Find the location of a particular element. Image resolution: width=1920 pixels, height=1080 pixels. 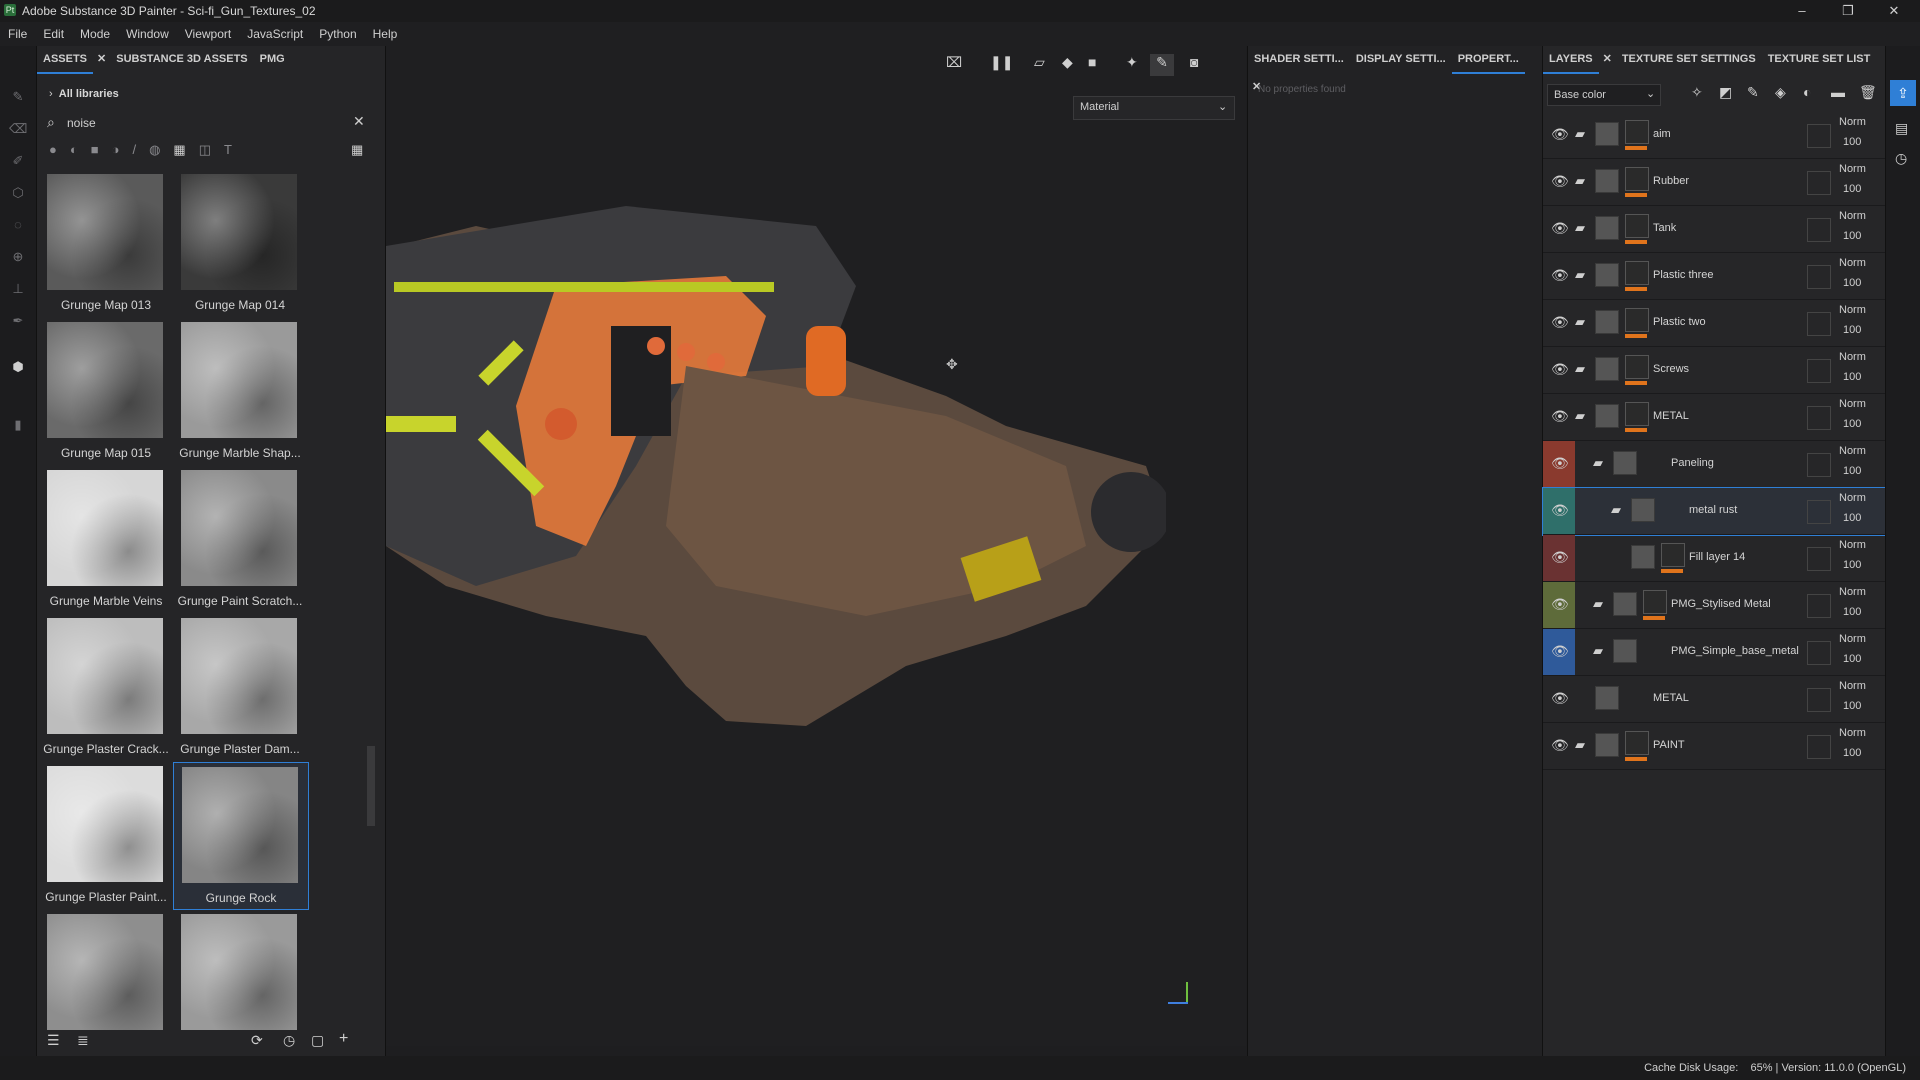

clear-search-icon: ✕ is located at coordinates (359, 121).